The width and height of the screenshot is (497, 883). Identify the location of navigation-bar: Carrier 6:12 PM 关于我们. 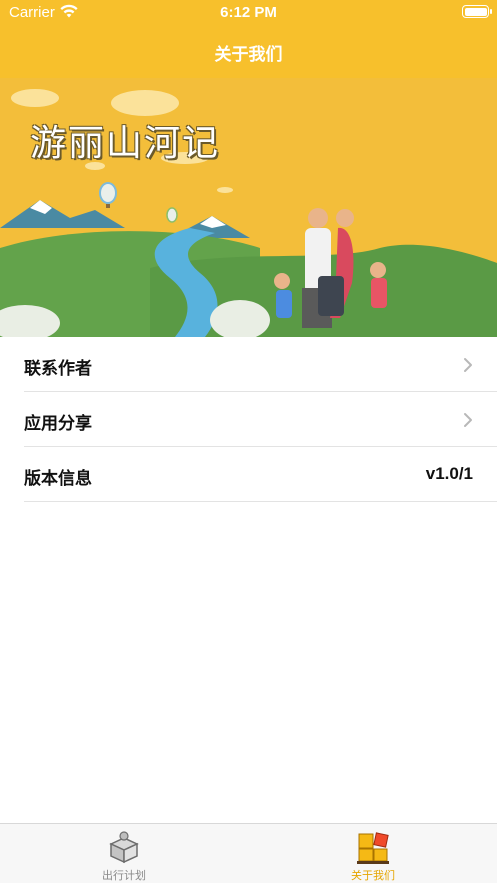
(248, 39).